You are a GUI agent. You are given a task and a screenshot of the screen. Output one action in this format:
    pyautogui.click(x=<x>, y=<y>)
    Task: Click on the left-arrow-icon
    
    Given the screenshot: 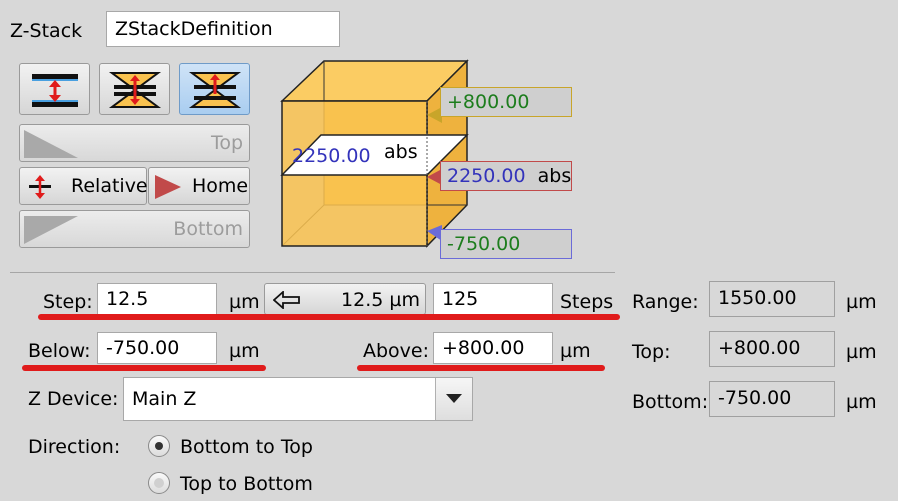 What is the action you would take?
    pyautogui.click(x=286, y=300)
    